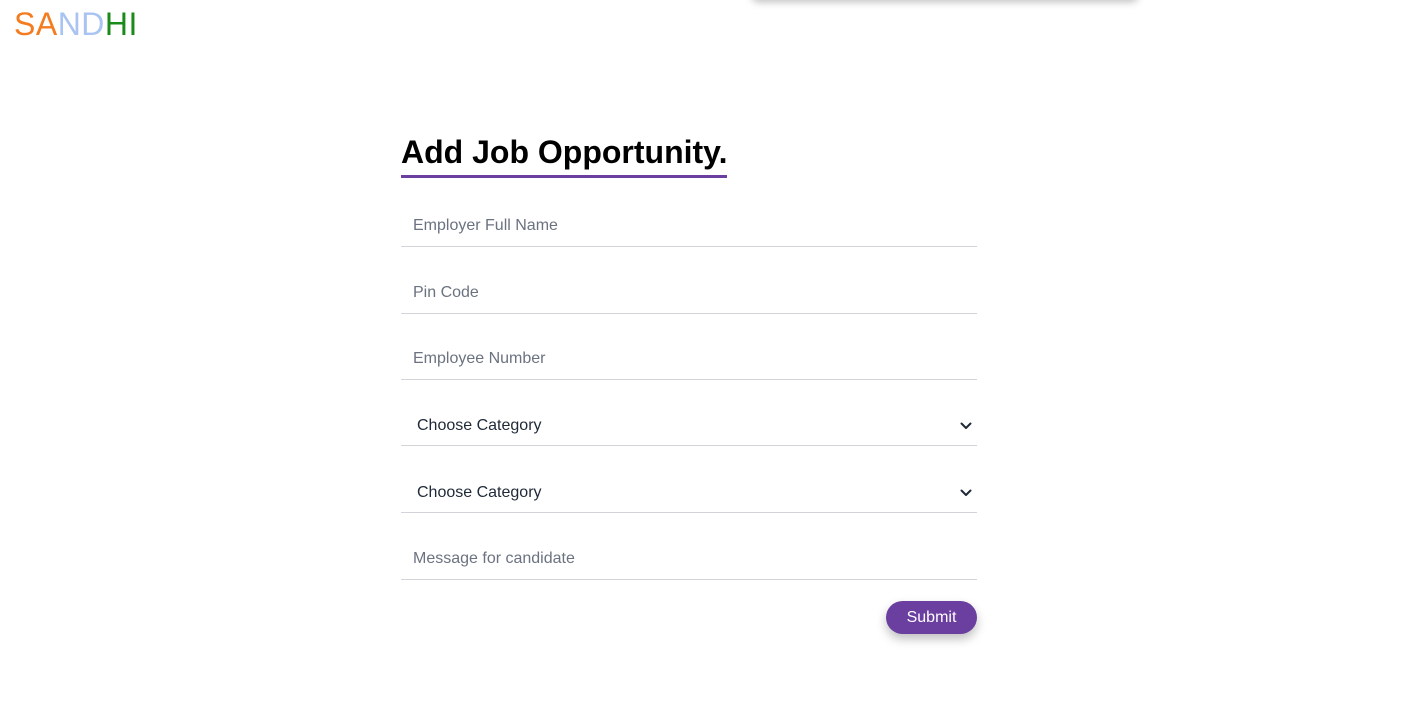 The image size is (1405, 708). Describe the element at coordinates (133, 24) in the screenshot. I see `logo-letter-i: I` at that location.